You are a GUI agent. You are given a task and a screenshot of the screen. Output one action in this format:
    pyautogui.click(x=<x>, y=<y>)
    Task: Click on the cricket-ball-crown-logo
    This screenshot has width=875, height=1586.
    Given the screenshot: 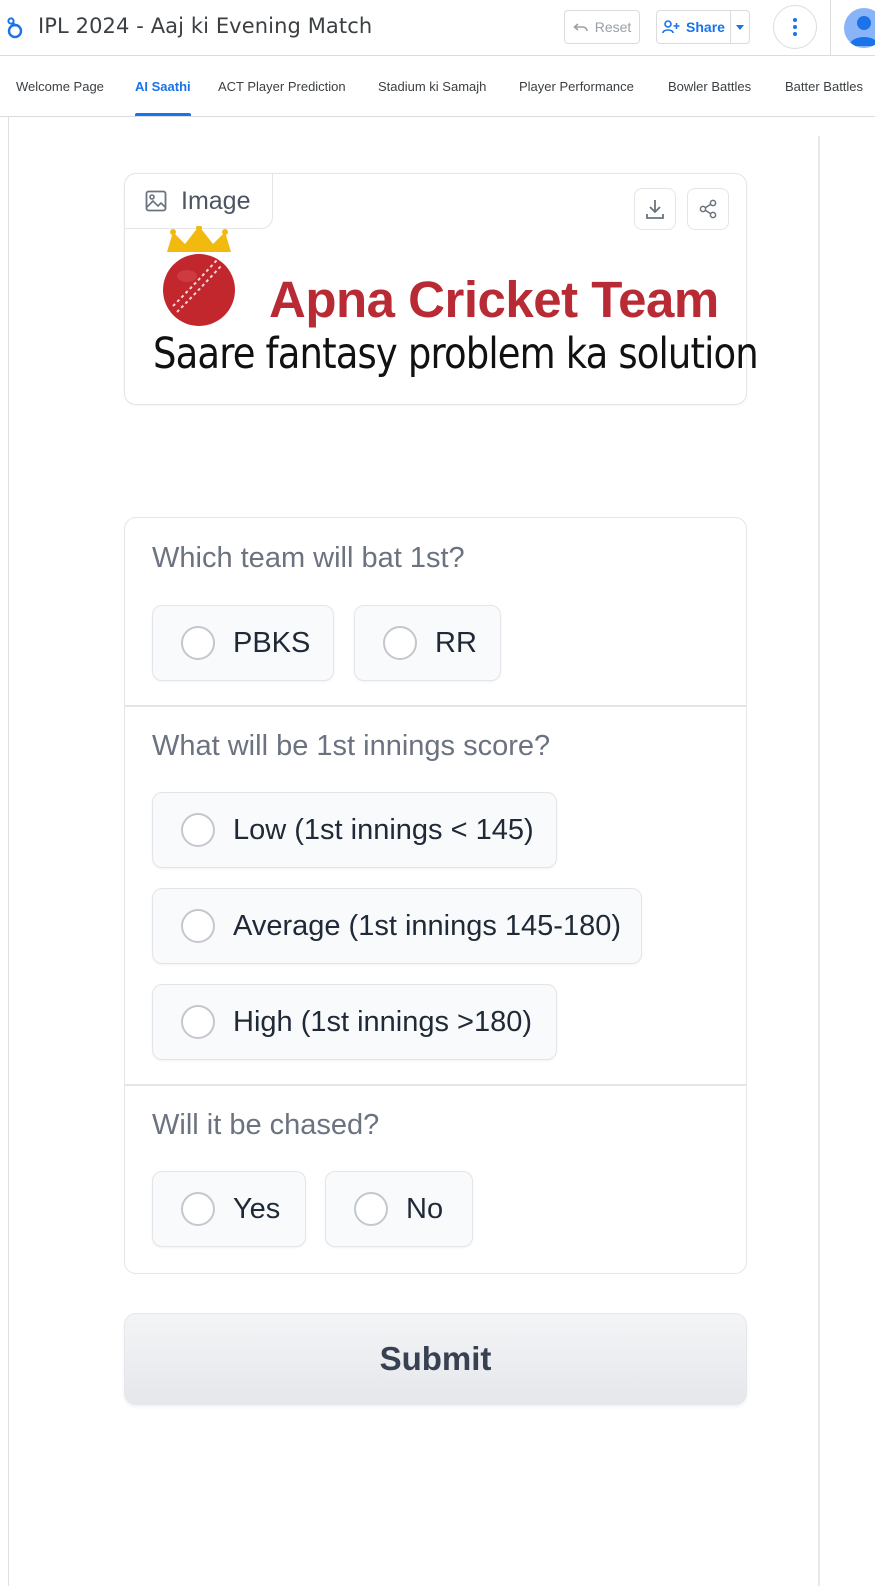 What is the action you would take?
    pyautogui.click(x=199, y=276)
    